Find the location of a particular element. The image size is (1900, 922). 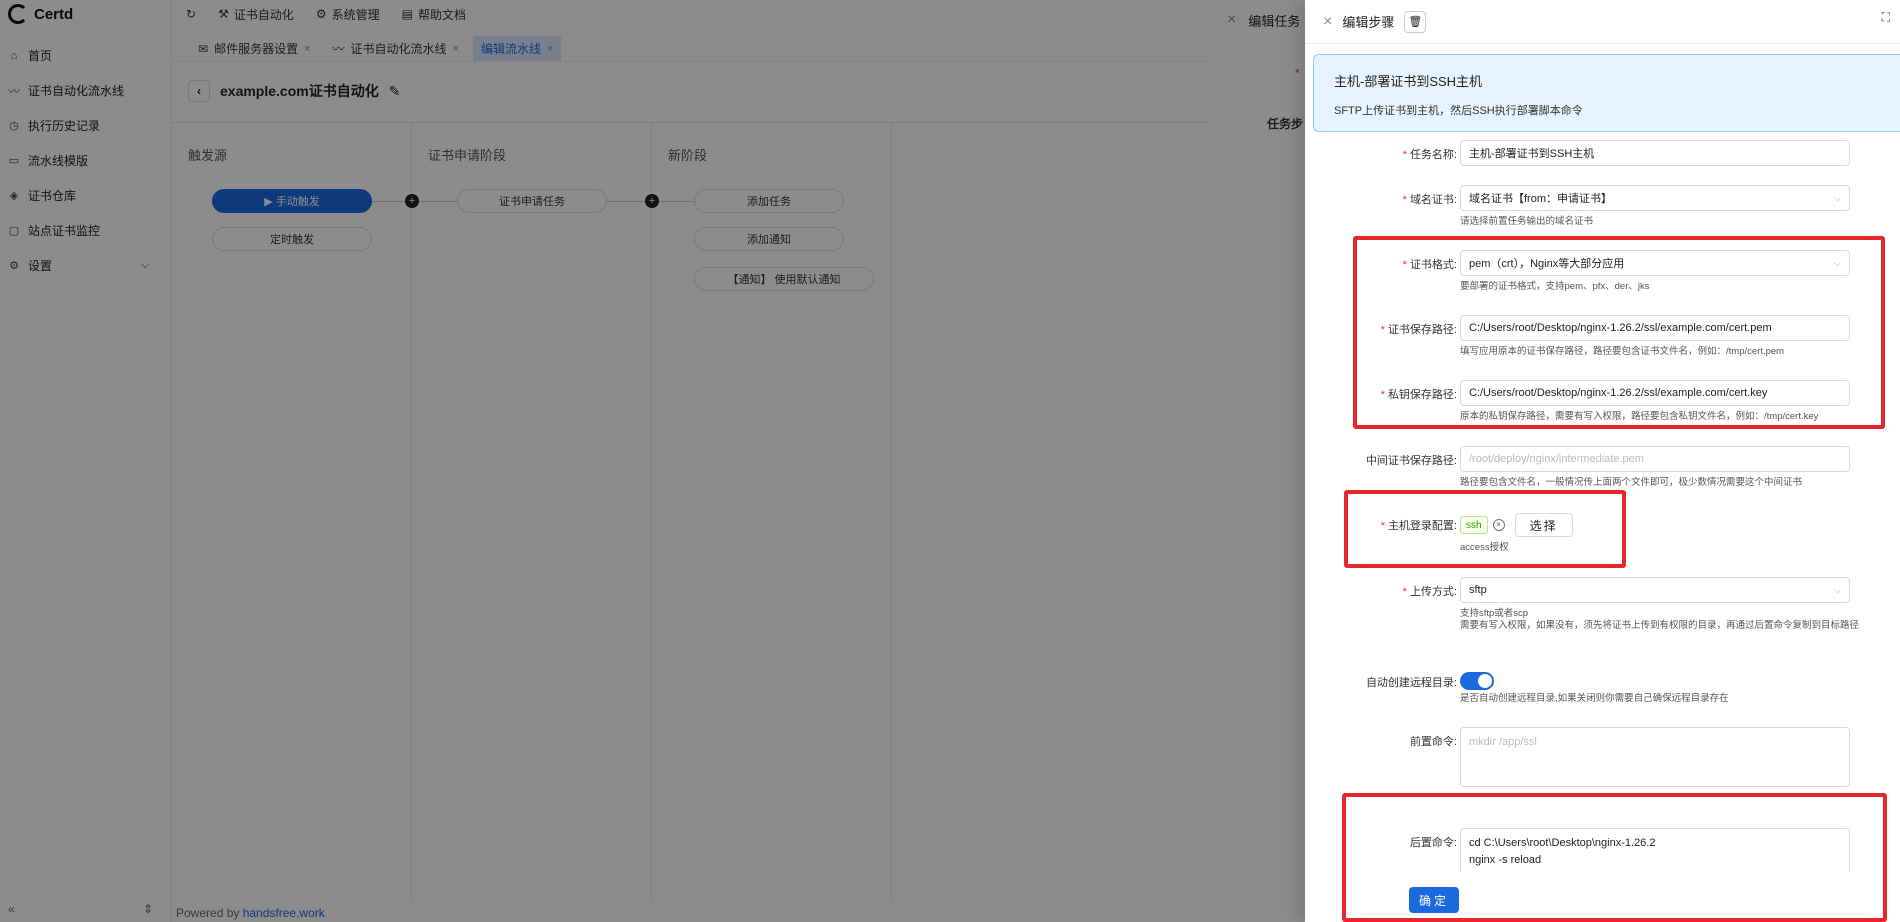

fullscreen-icon: ⛶ is located at coordinates (1886, 17).